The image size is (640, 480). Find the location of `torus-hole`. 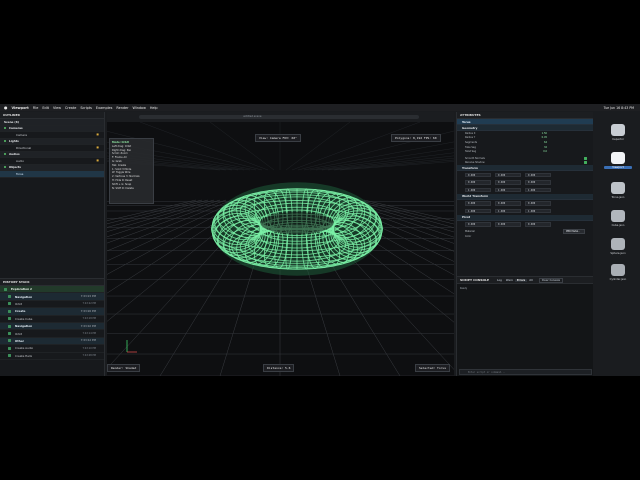

torus-hole is located at coordinates (297, 223).